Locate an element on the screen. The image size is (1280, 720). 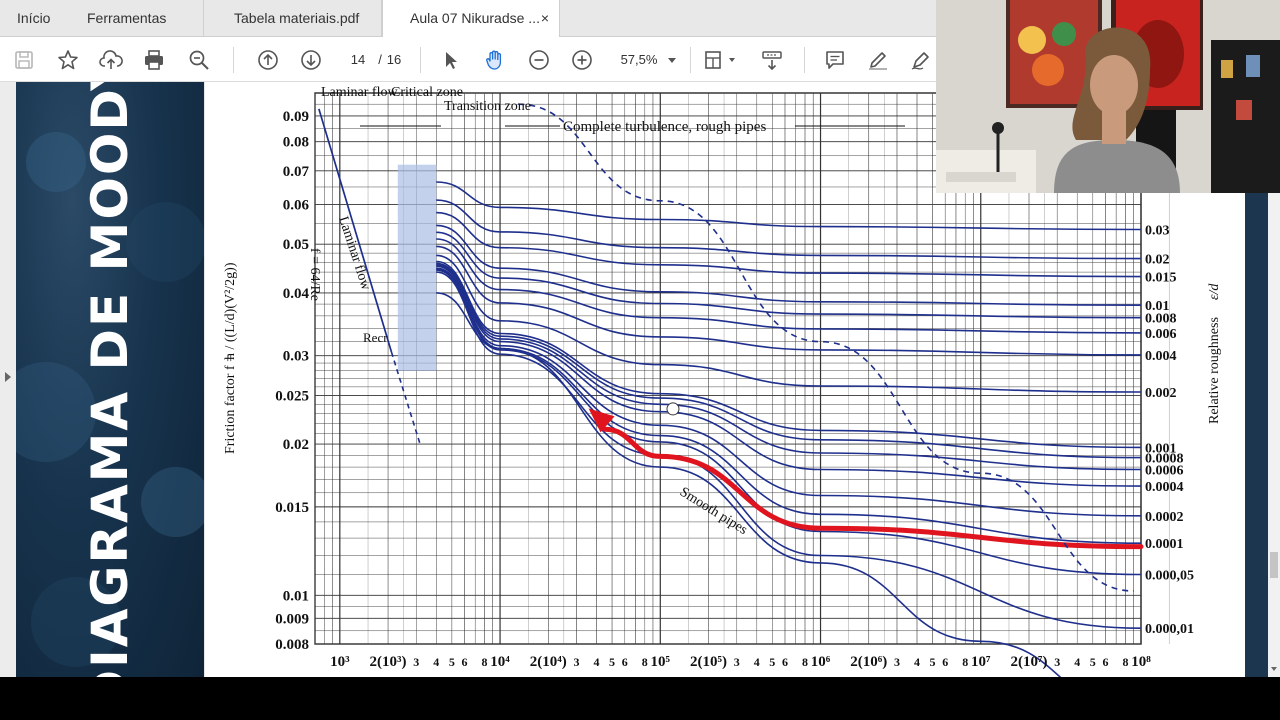
x-tick-label: 10⁷ is located at coordinates (981, 662).